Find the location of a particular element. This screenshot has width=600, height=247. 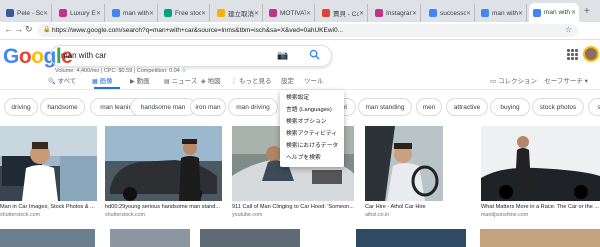

search-icon: 🔍 is located at coordinates (52, 82).